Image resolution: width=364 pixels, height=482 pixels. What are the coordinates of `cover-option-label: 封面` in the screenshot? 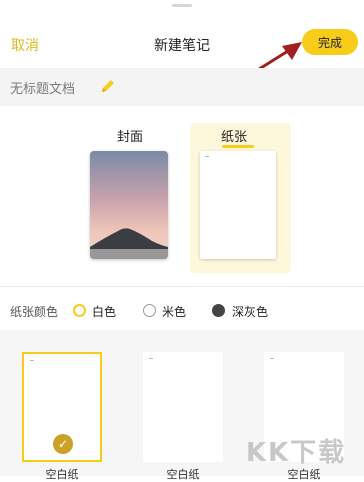 It's located at (130, 135).